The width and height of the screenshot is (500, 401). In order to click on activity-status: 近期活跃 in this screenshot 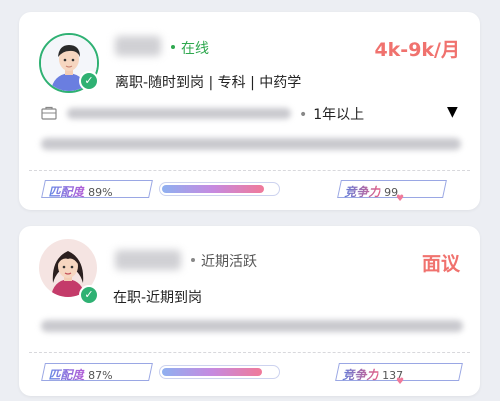, I will do `click(224, 261)`.